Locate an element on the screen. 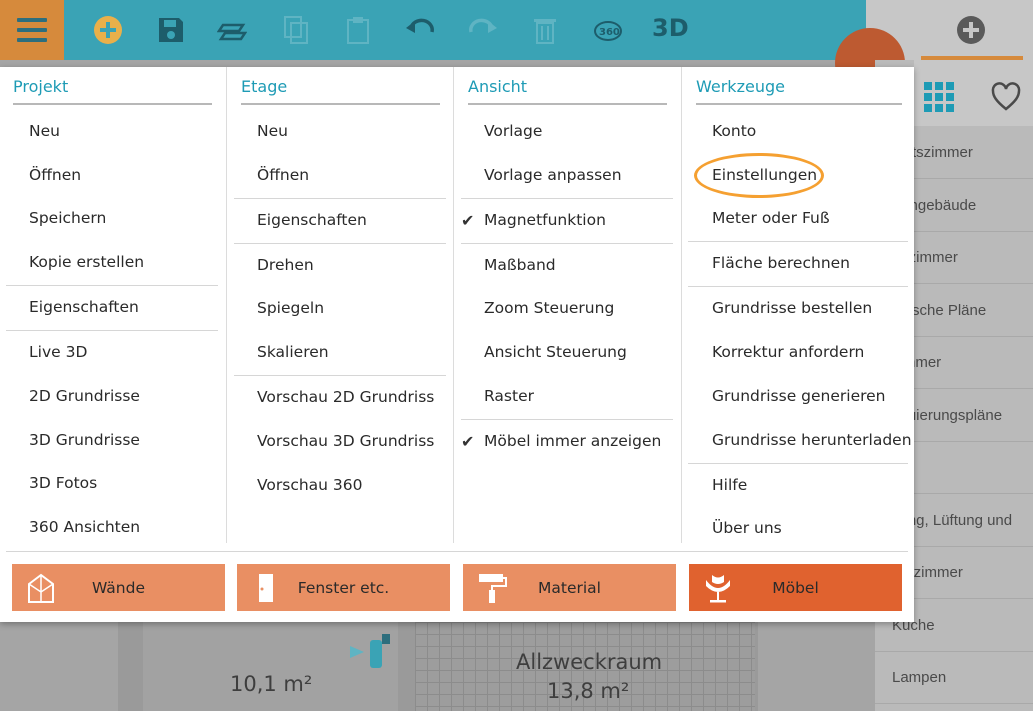 This screenshot has height=711, width=1033. menu-item-live-3d: Live 3D is located at coordinates (58, 352).